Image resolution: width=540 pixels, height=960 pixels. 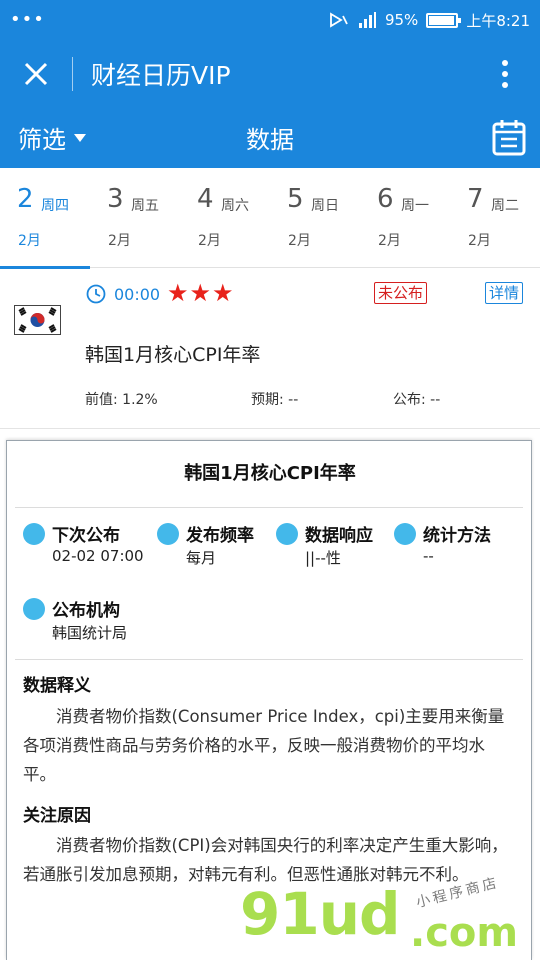 I want to click on clock-icon, so click(x=96, y=294).